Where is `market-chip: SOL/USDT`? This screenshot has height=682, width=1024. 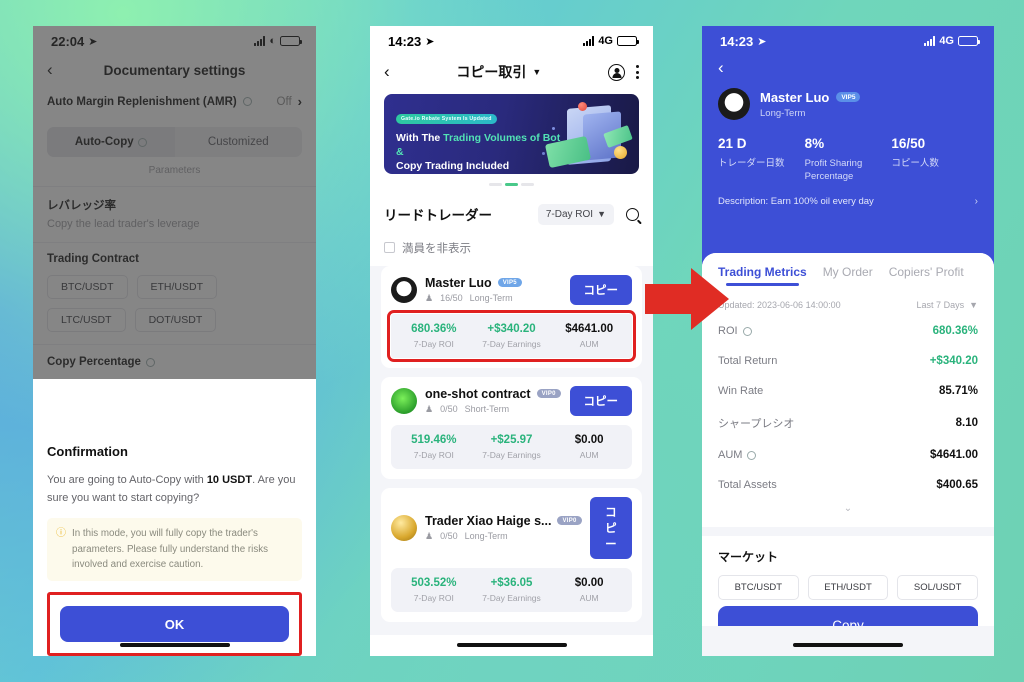 market-chip: SOL/USDT is located at coordinates (938, 587).